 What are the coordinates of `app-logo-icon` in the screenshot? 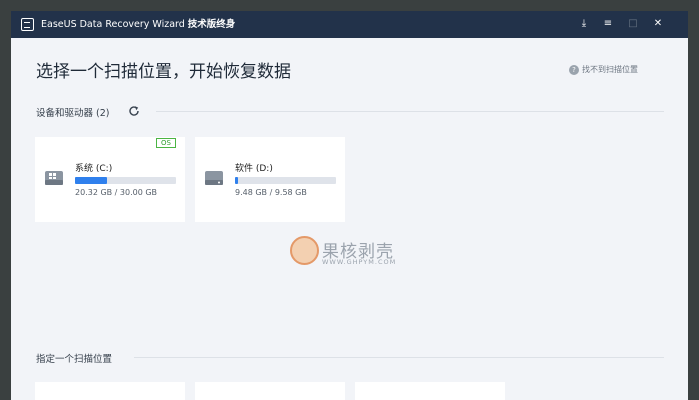 It's located at (27, 24).